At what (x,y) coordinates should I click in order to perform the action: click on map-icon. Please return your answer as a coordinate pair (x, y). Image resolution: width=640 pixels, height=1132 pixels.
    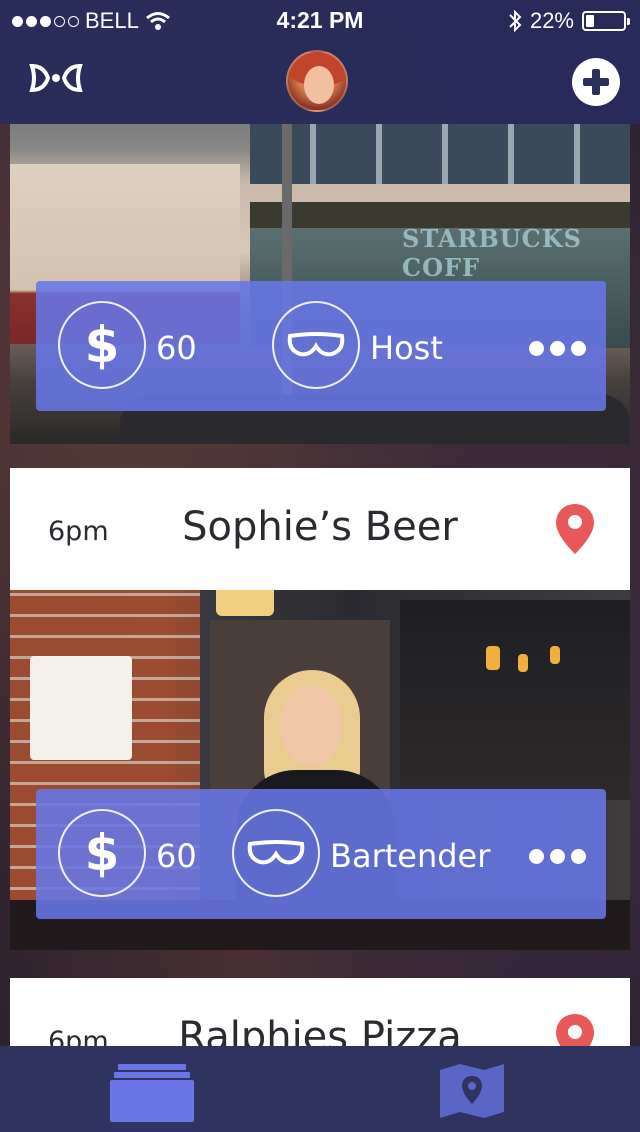
    Looking at the image, I should click on (472, 1091).